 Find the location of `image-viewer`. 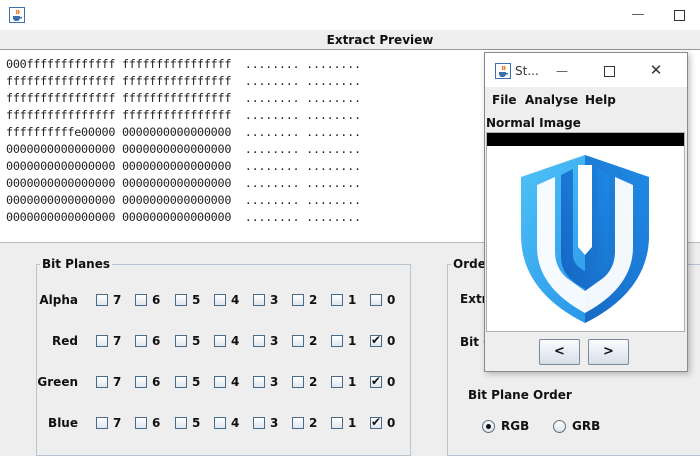

image-viewer is located at coordinates (585, 232).